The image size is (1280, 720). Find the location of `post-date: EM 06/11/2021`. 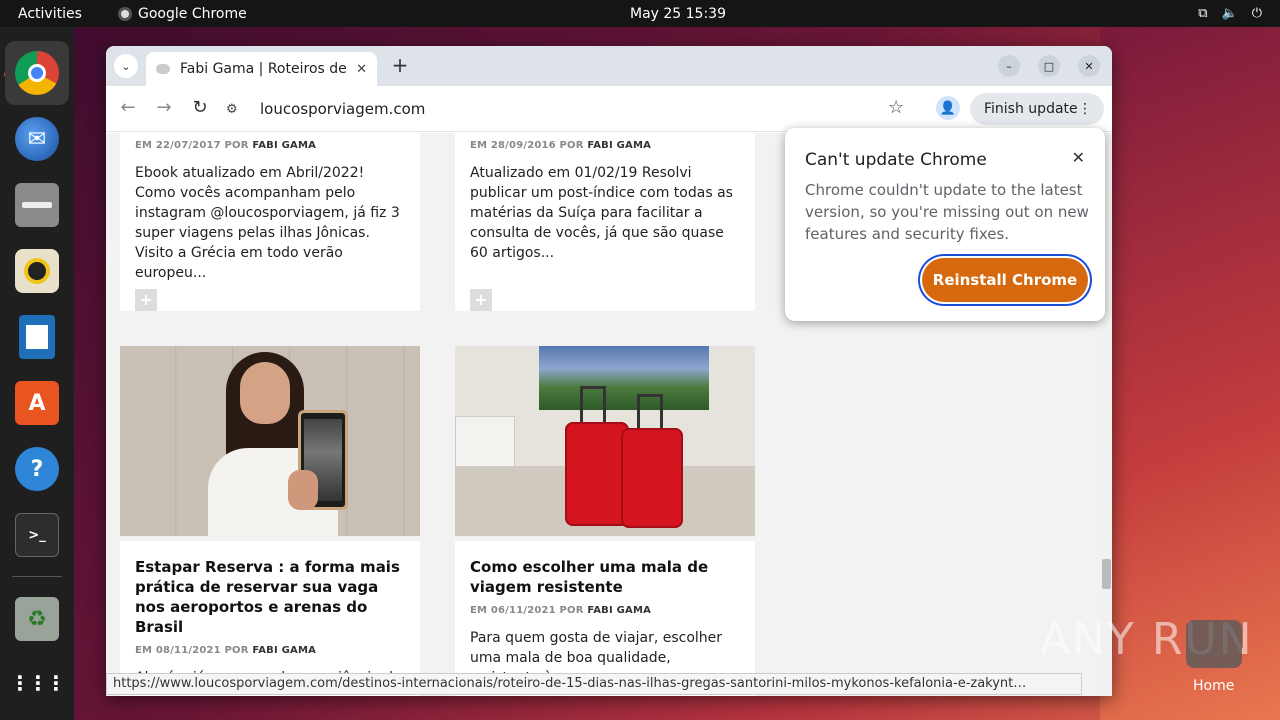

post-date: EM 06/11/2021 is located at coordinates (513, 610).